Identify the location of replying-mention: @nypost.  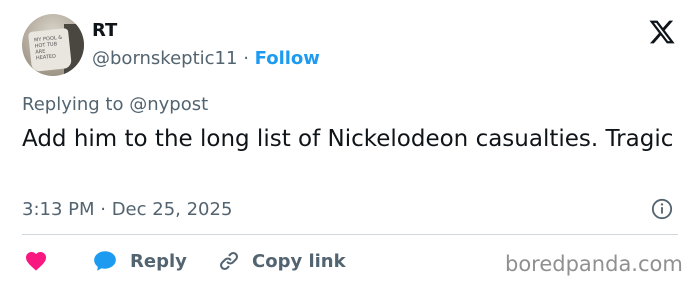
(168, 104).